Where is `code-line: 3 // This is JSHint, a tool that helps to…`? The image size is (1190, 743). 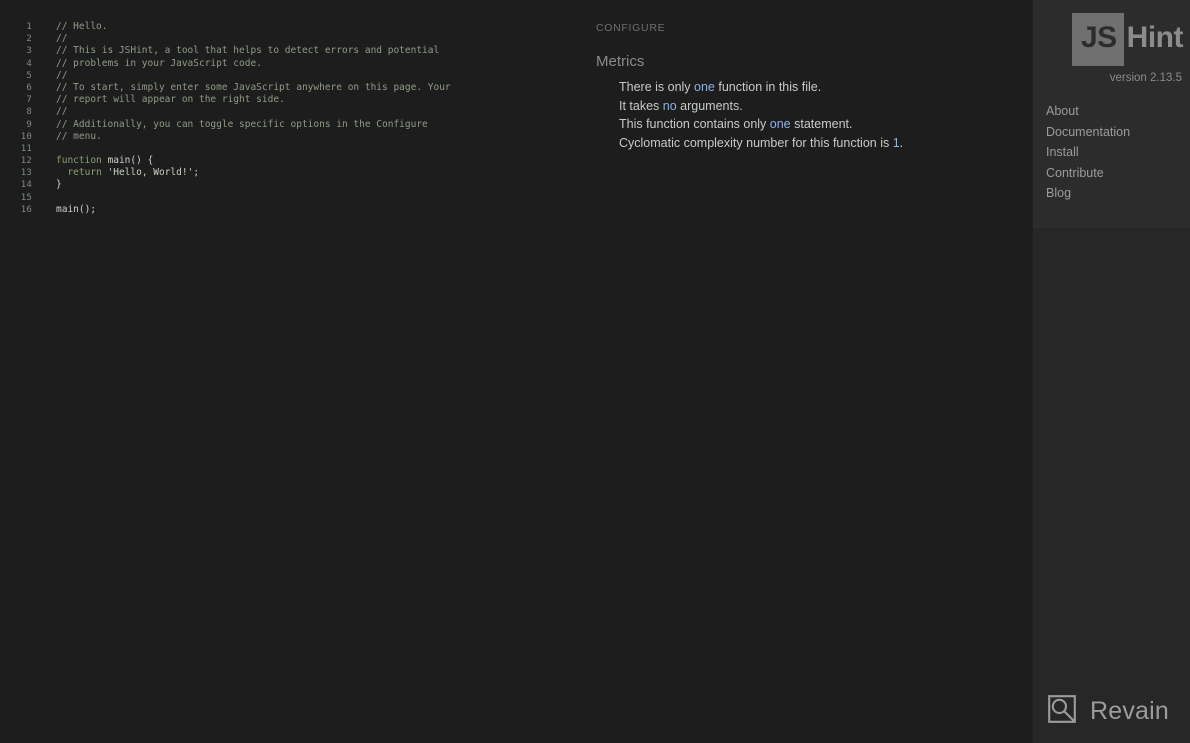
code-line: 3 // This is JSHint, a tool that helps to… is located at coordinates (516, 51).